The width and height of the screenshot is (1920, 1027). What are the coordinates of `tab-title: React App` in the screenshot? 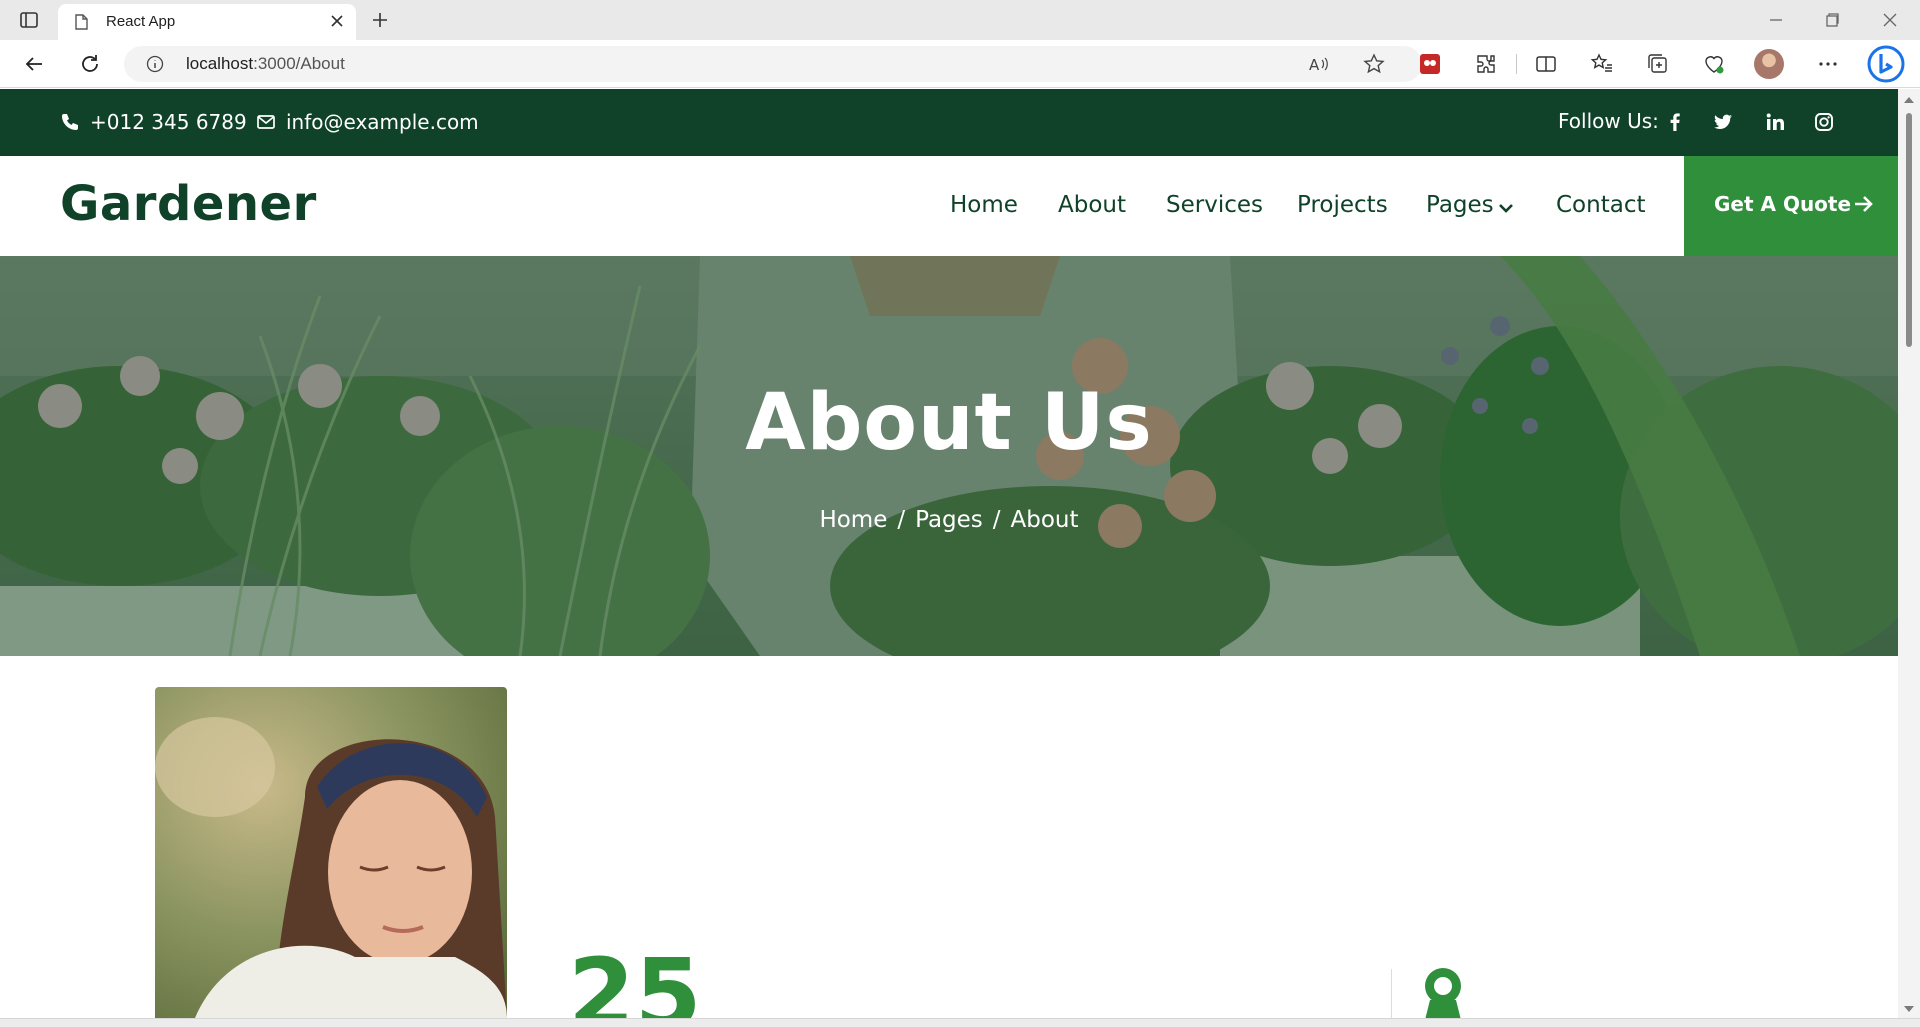 It's located at (141, 21).